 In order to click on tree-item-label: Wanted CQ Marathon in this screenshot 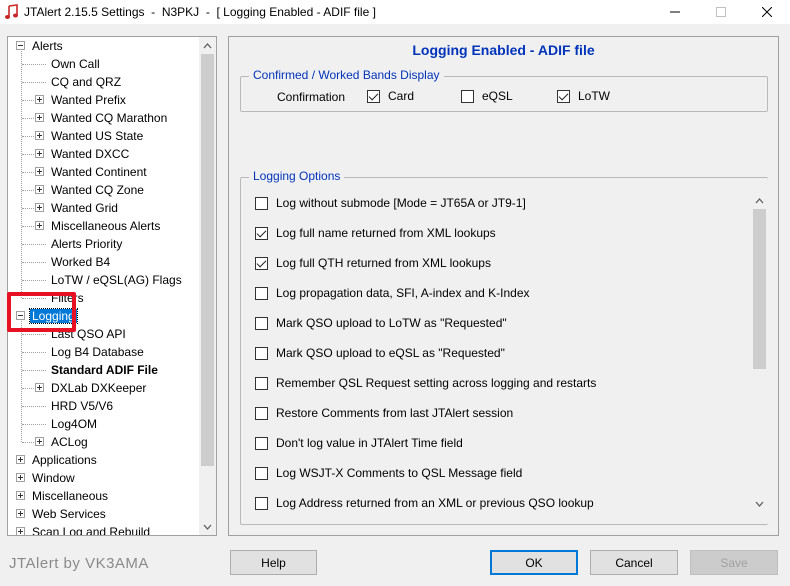, I will do `click(109, 118)`.